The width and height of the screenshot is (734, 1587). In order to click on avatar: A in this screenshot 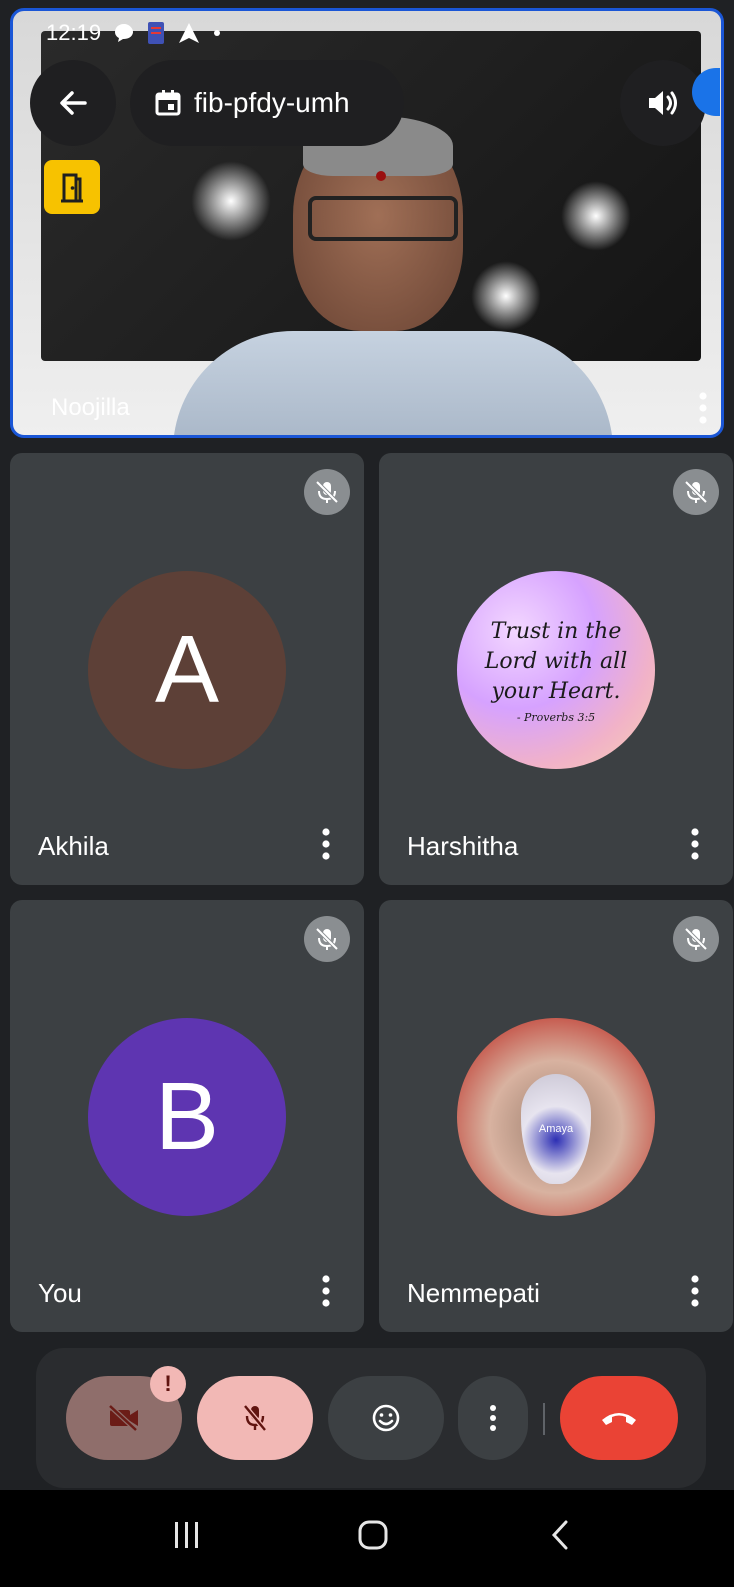, I will do `click(187, 670)`.